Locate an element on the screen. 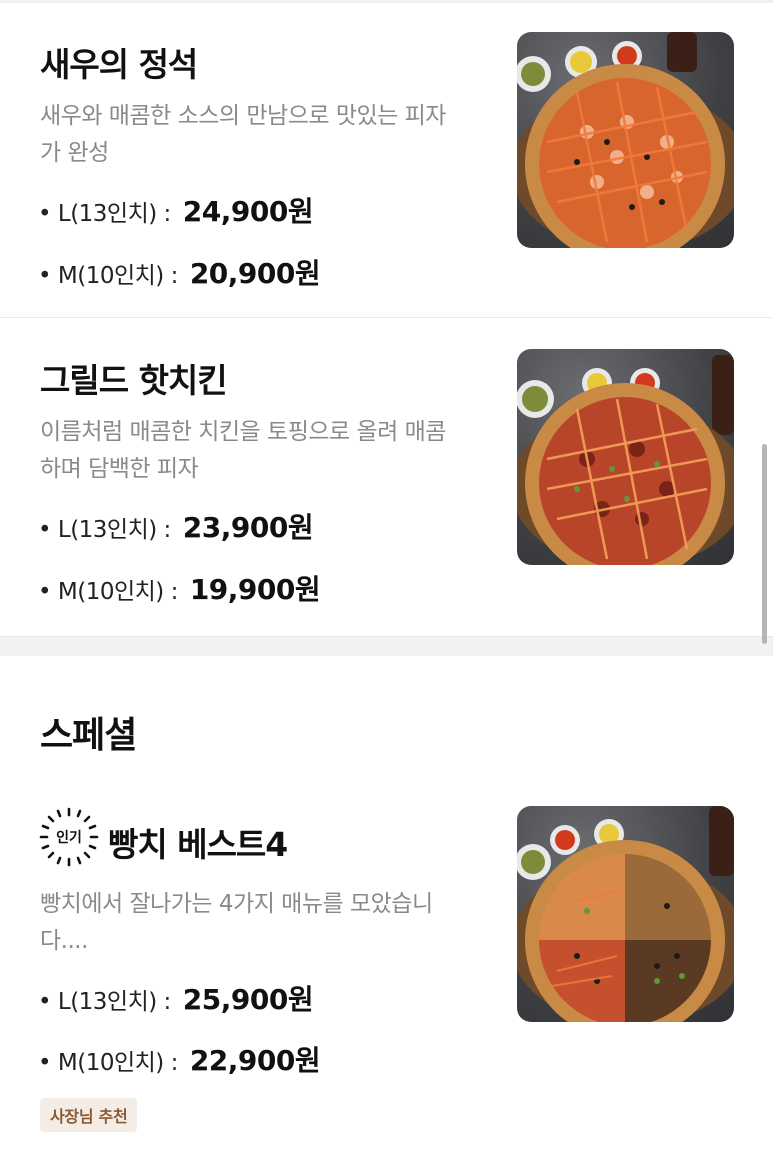  desc-line: 이름처럼 매콤한 치킨을 토핑으로 올려 매콤 is located at coordinates (243, 432).